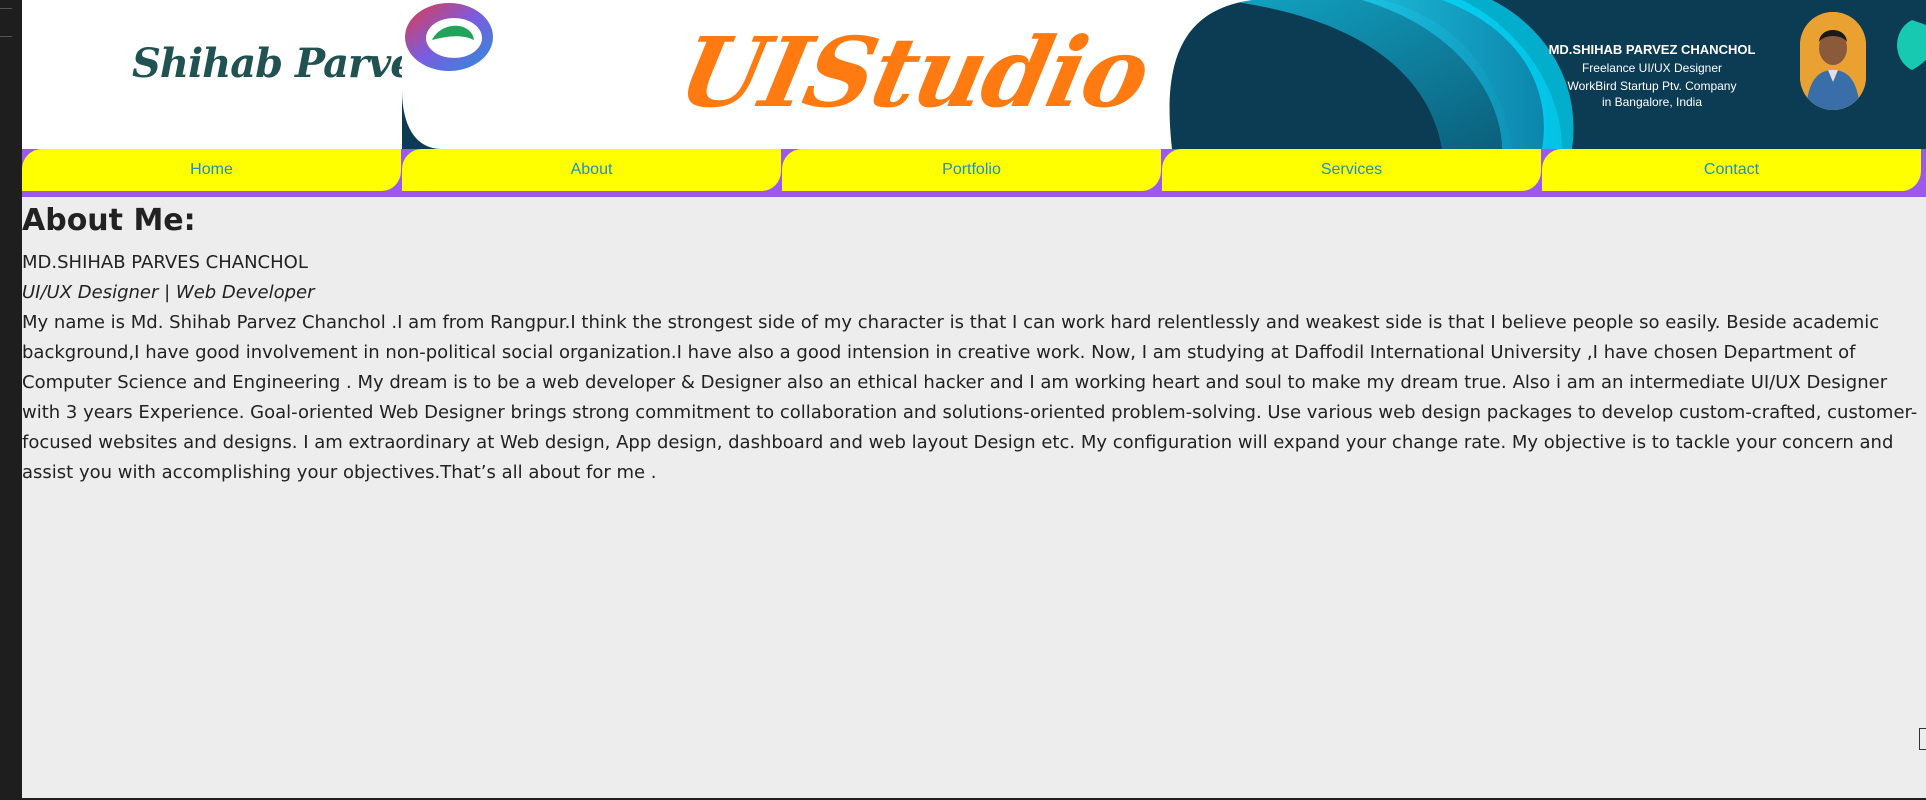 The image size is (1926, 800). I want to click on main-nav: Home About Portfolio Services Contact, so click(974, 173).